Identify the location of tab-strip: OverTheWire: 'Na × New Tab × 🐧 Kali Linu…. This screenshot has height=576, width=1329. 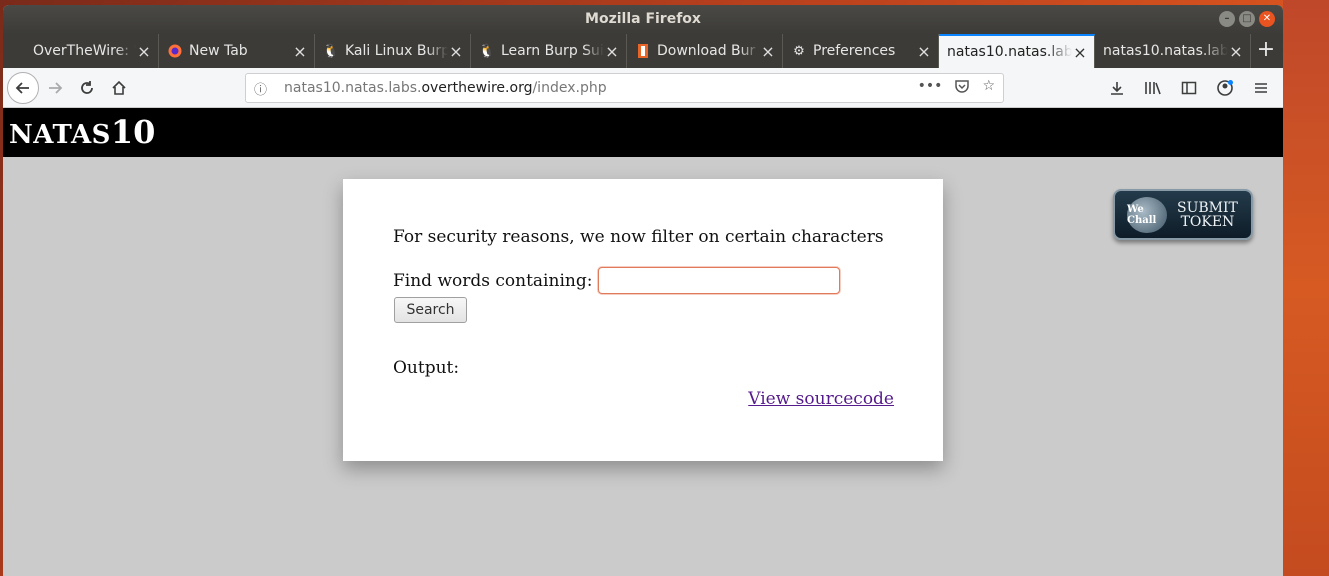
(643, 51).